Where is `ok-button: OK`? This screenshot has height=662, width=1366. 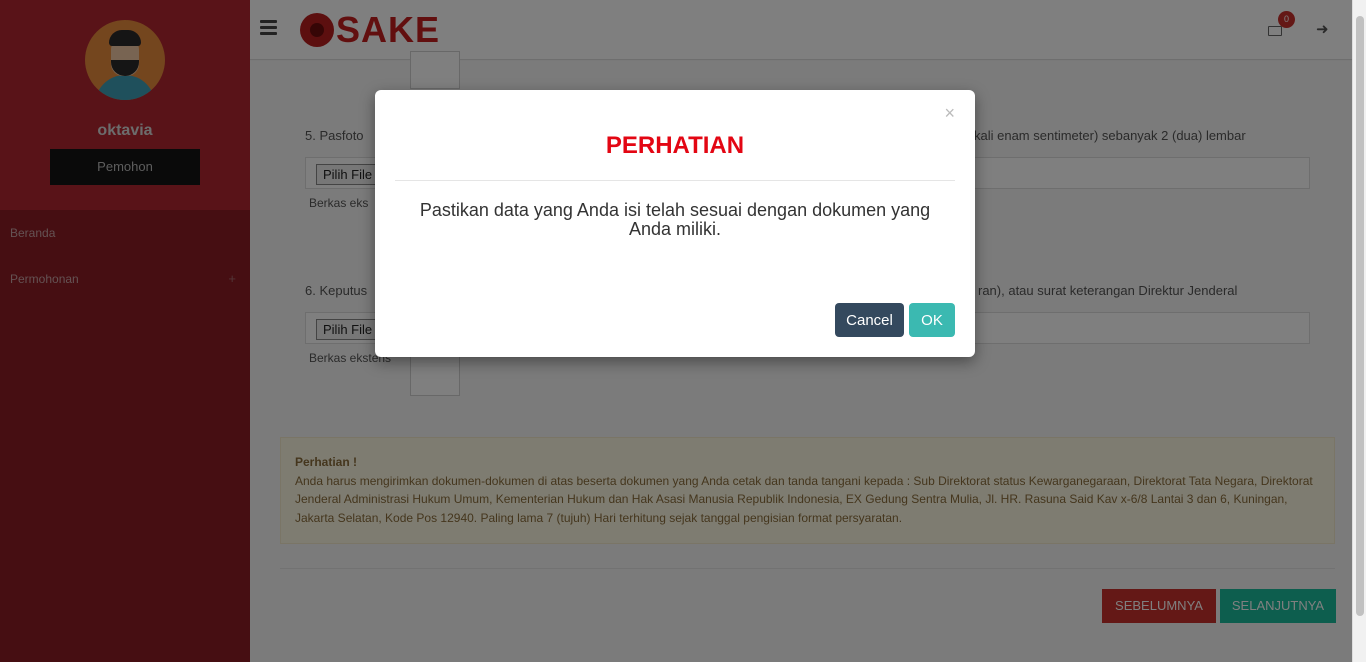 ok-button: OK is located at coordinates (932, 320).